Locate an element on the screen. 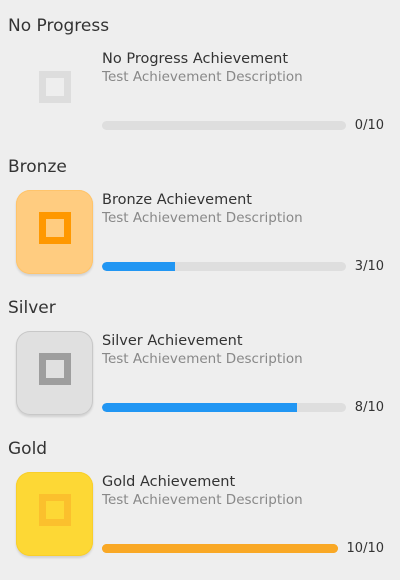 The height and width of the screenshot is (580, 400). achievement-title: Bronze Achievement is located at coordinates (177, 200).